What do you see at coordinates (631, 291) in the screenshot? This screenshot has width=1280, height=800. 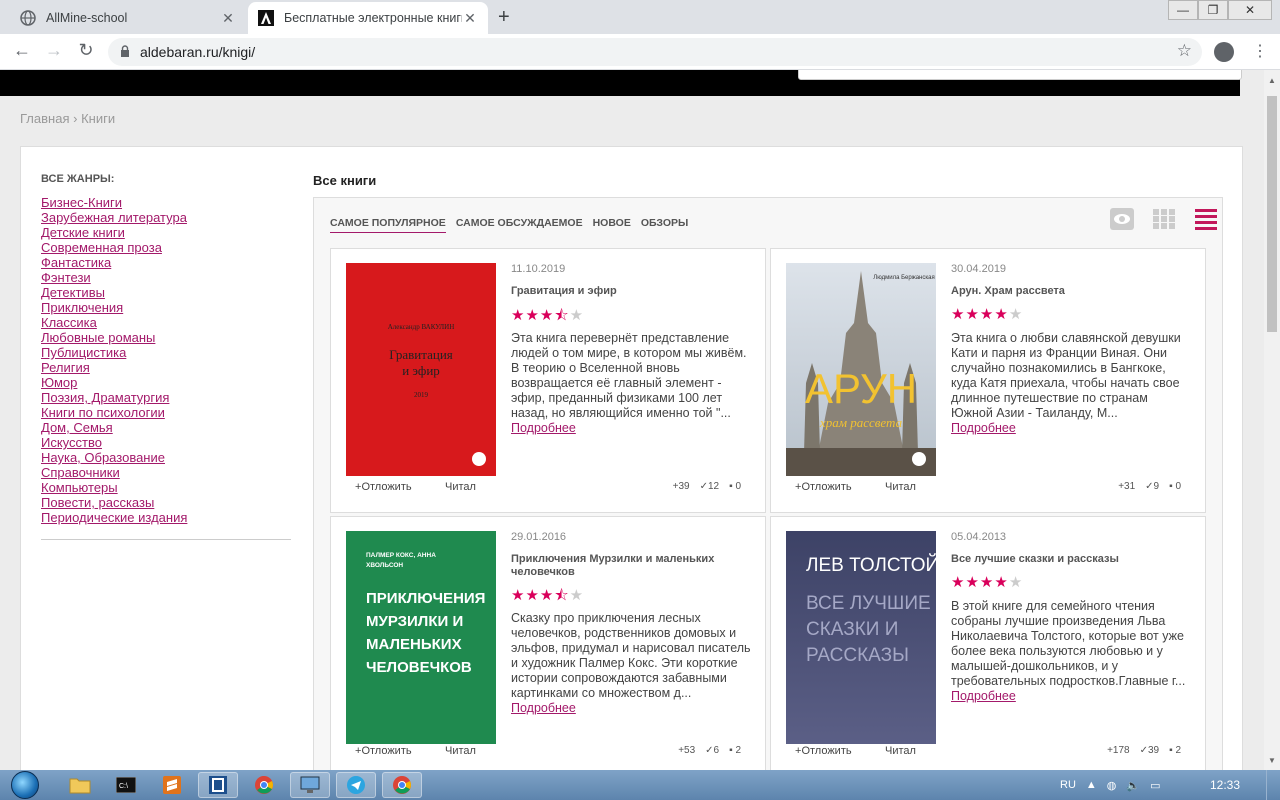 I see `book-title: Гравитация и эфир` at bounding box center [631, 291].